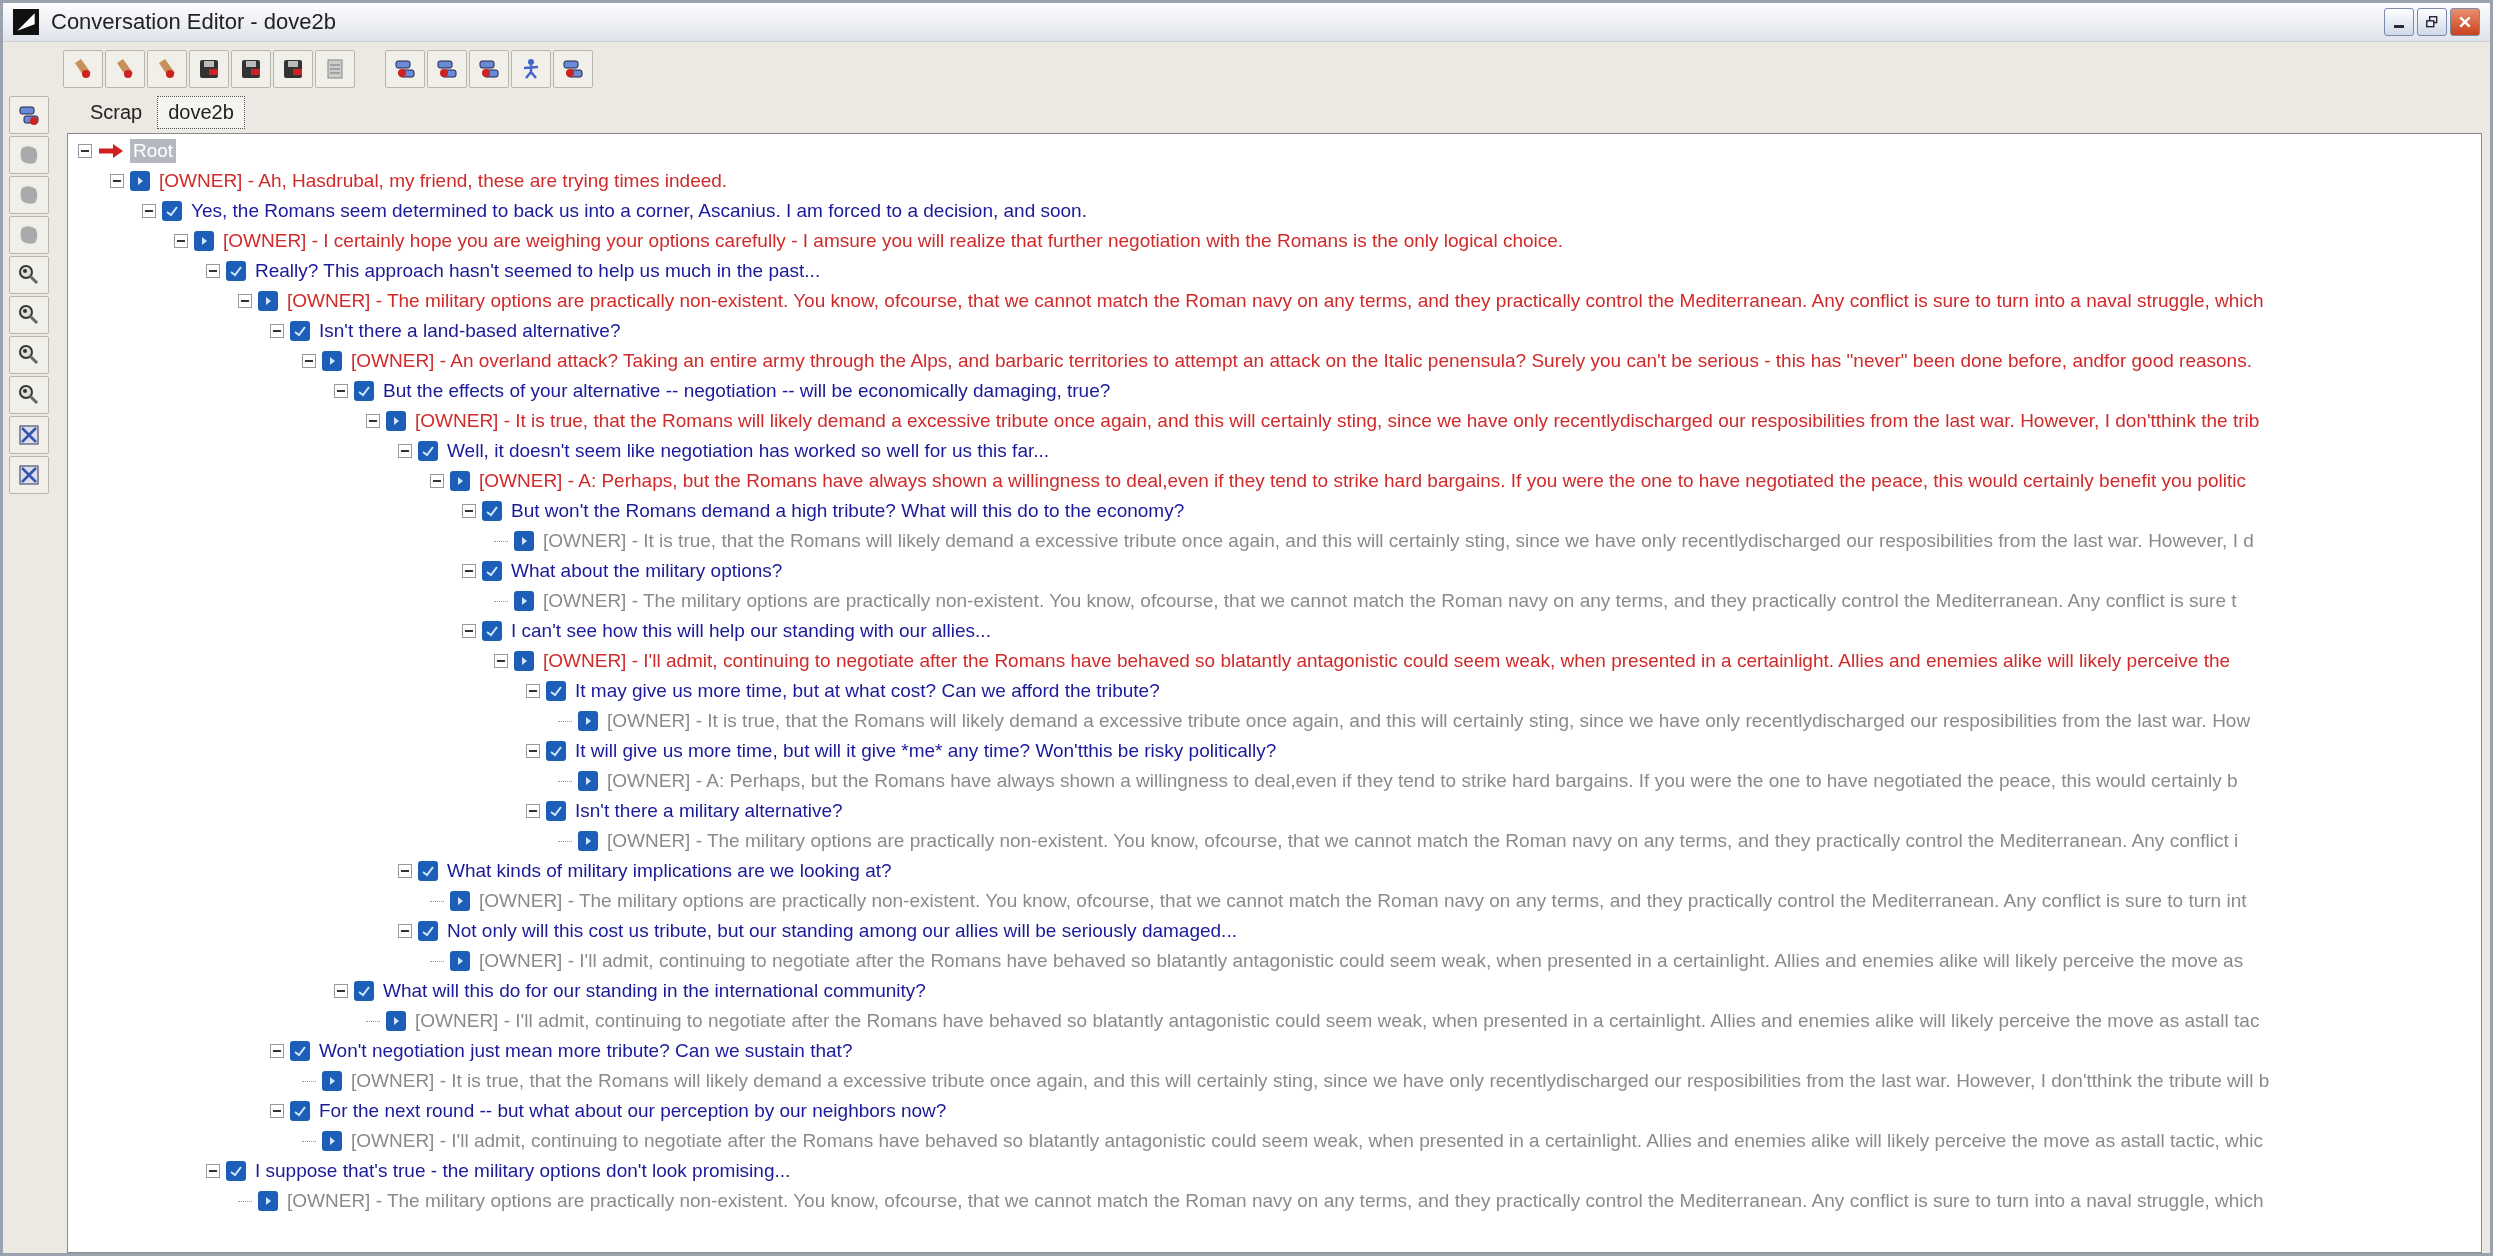 This screenshot has width=2493, height=1256. I want to click on arrow-icon, so click(111, 151).